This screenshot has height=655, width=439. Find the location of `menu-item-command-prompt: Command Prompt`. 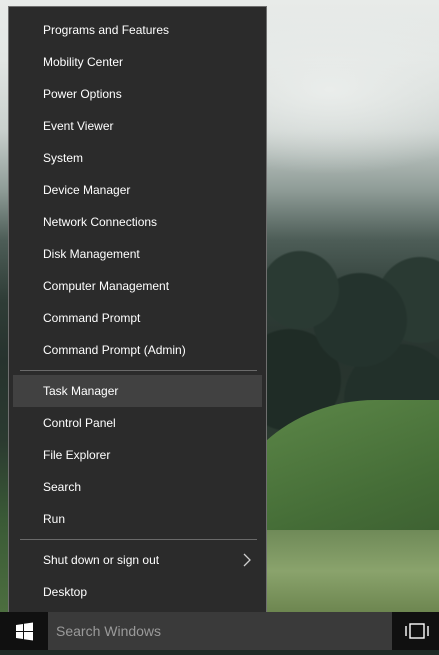

menu-item-command-prompt: Command Prompt is located at coordinates (137, 318).